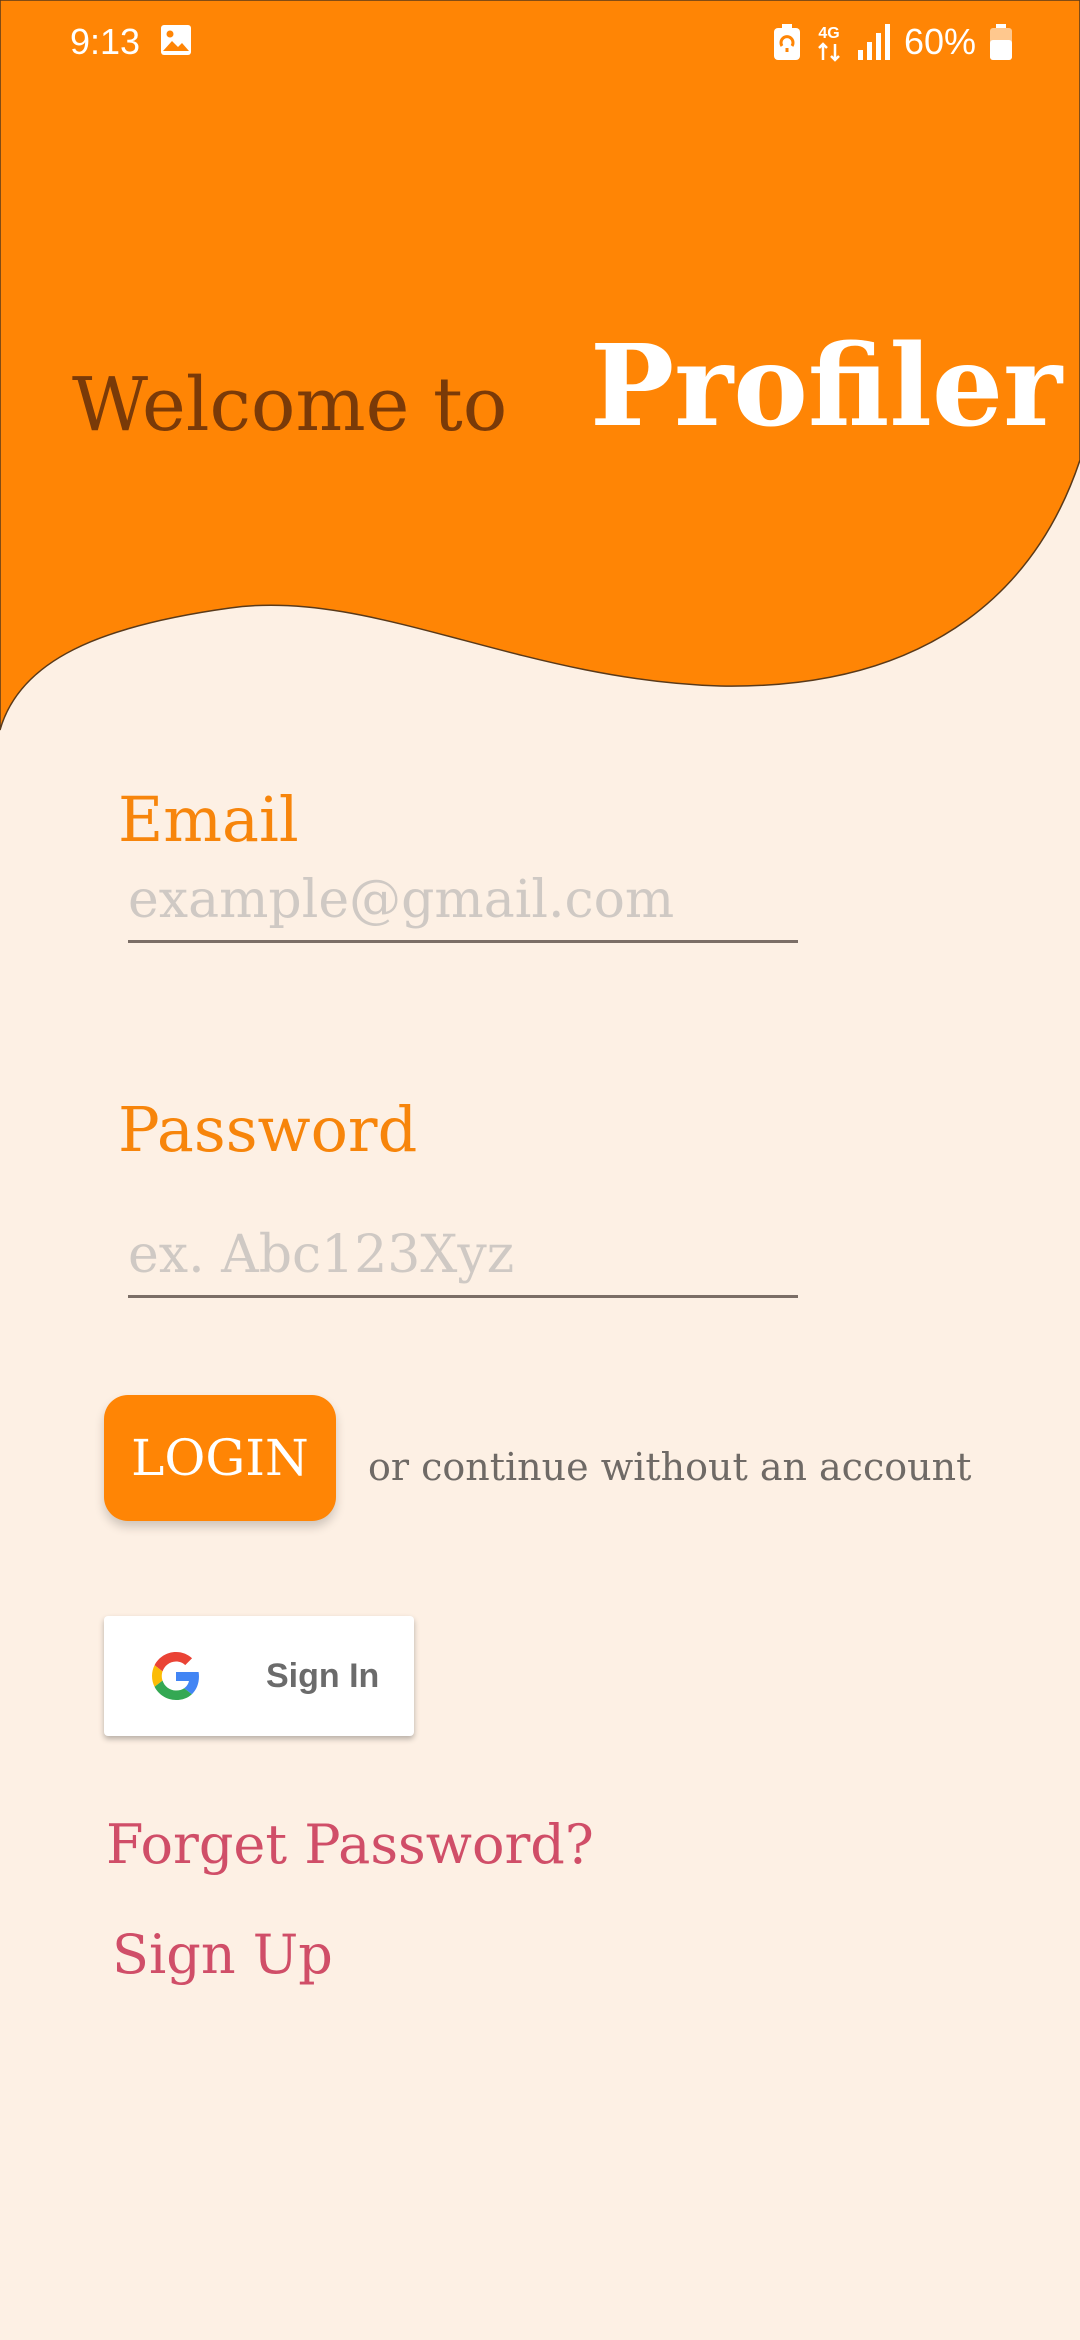 The image size is (1080, 2340). What do you see at coordinates (268, 1129) in the screenshot?
I see `password-label: Password` at bounding box center [268, 1129].